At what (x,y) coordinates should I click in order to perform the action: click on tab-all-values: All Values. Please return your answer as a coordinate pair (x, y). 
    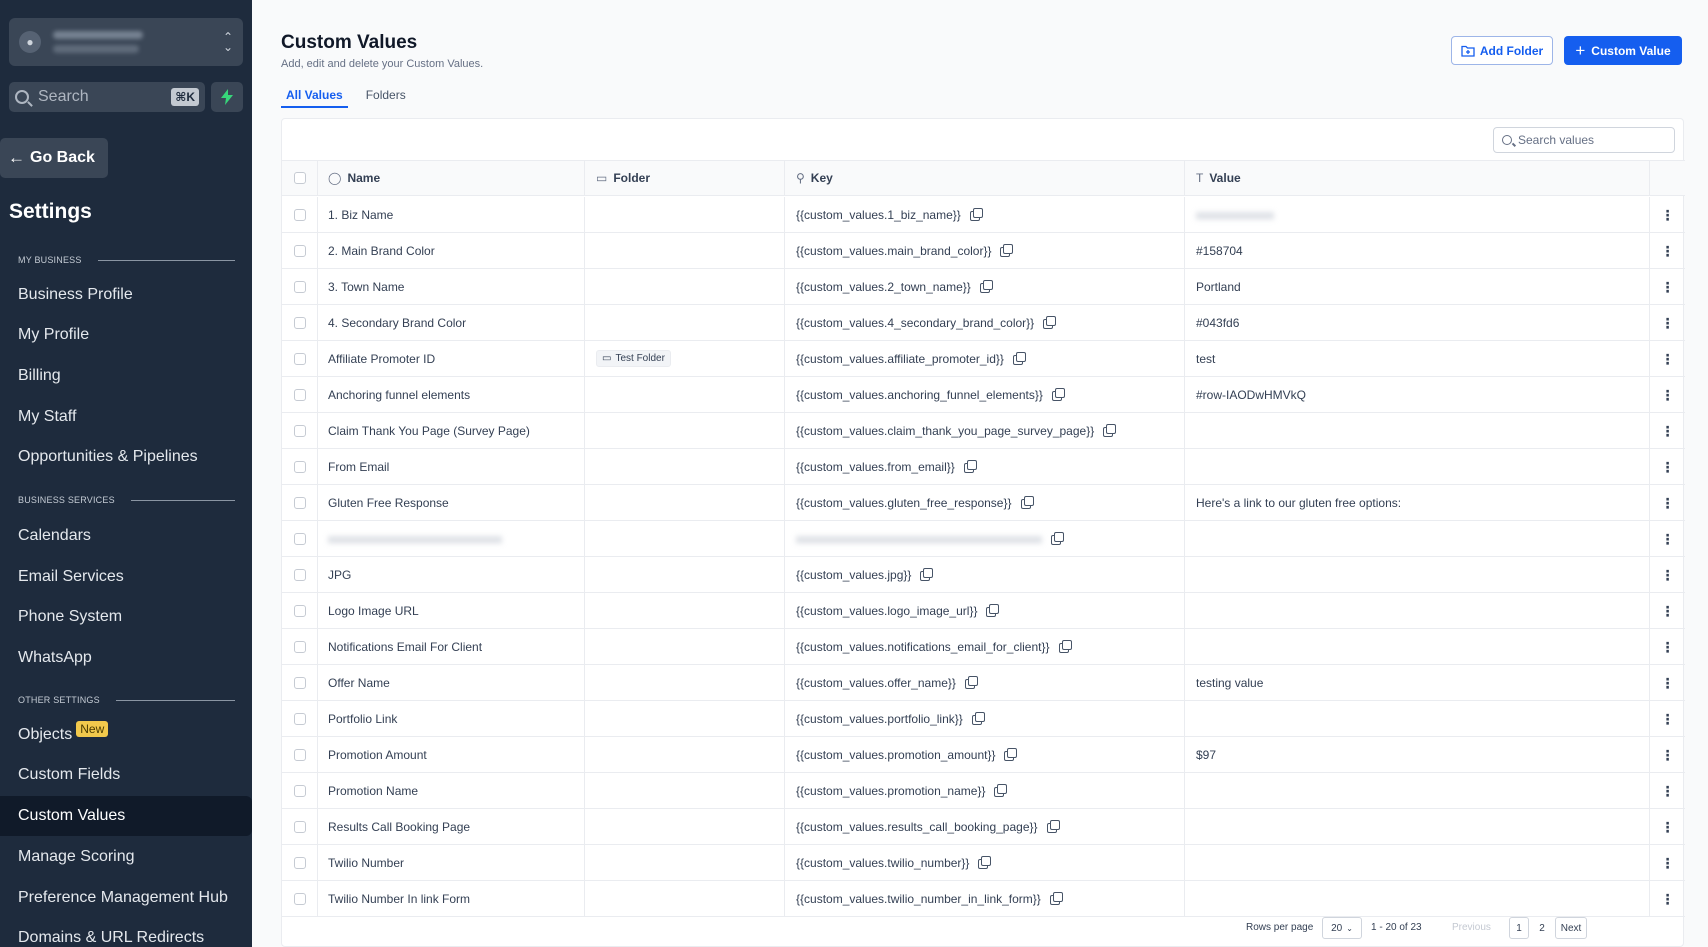
    Looking at the image, I should click on (314, 98).